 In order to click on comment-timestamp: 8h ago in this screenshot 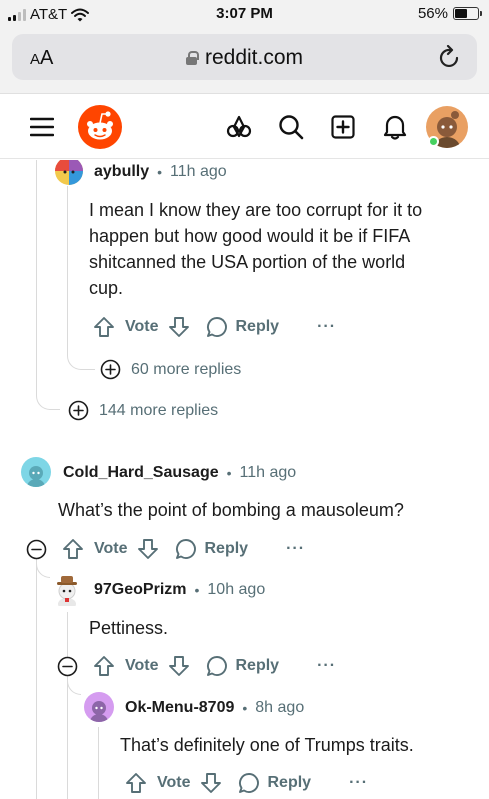, I will do `click(280, 707)`.